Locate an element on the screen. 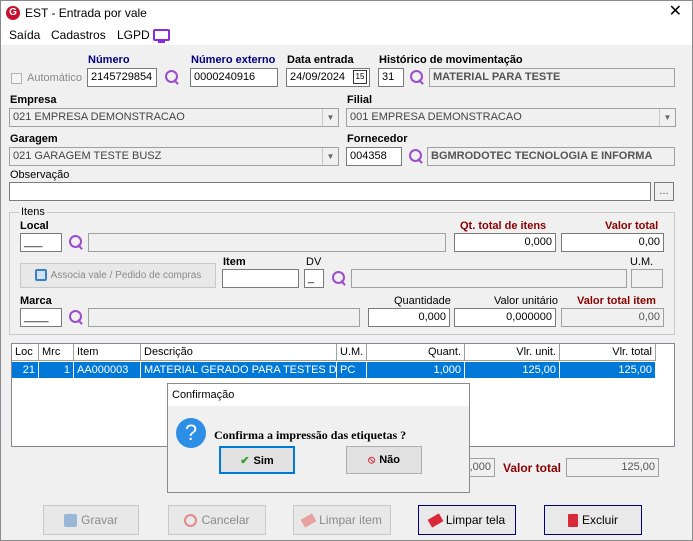 The image size is (693, 541). limpar-tela-button: Limpar tela is located at coordinates (467, 520).